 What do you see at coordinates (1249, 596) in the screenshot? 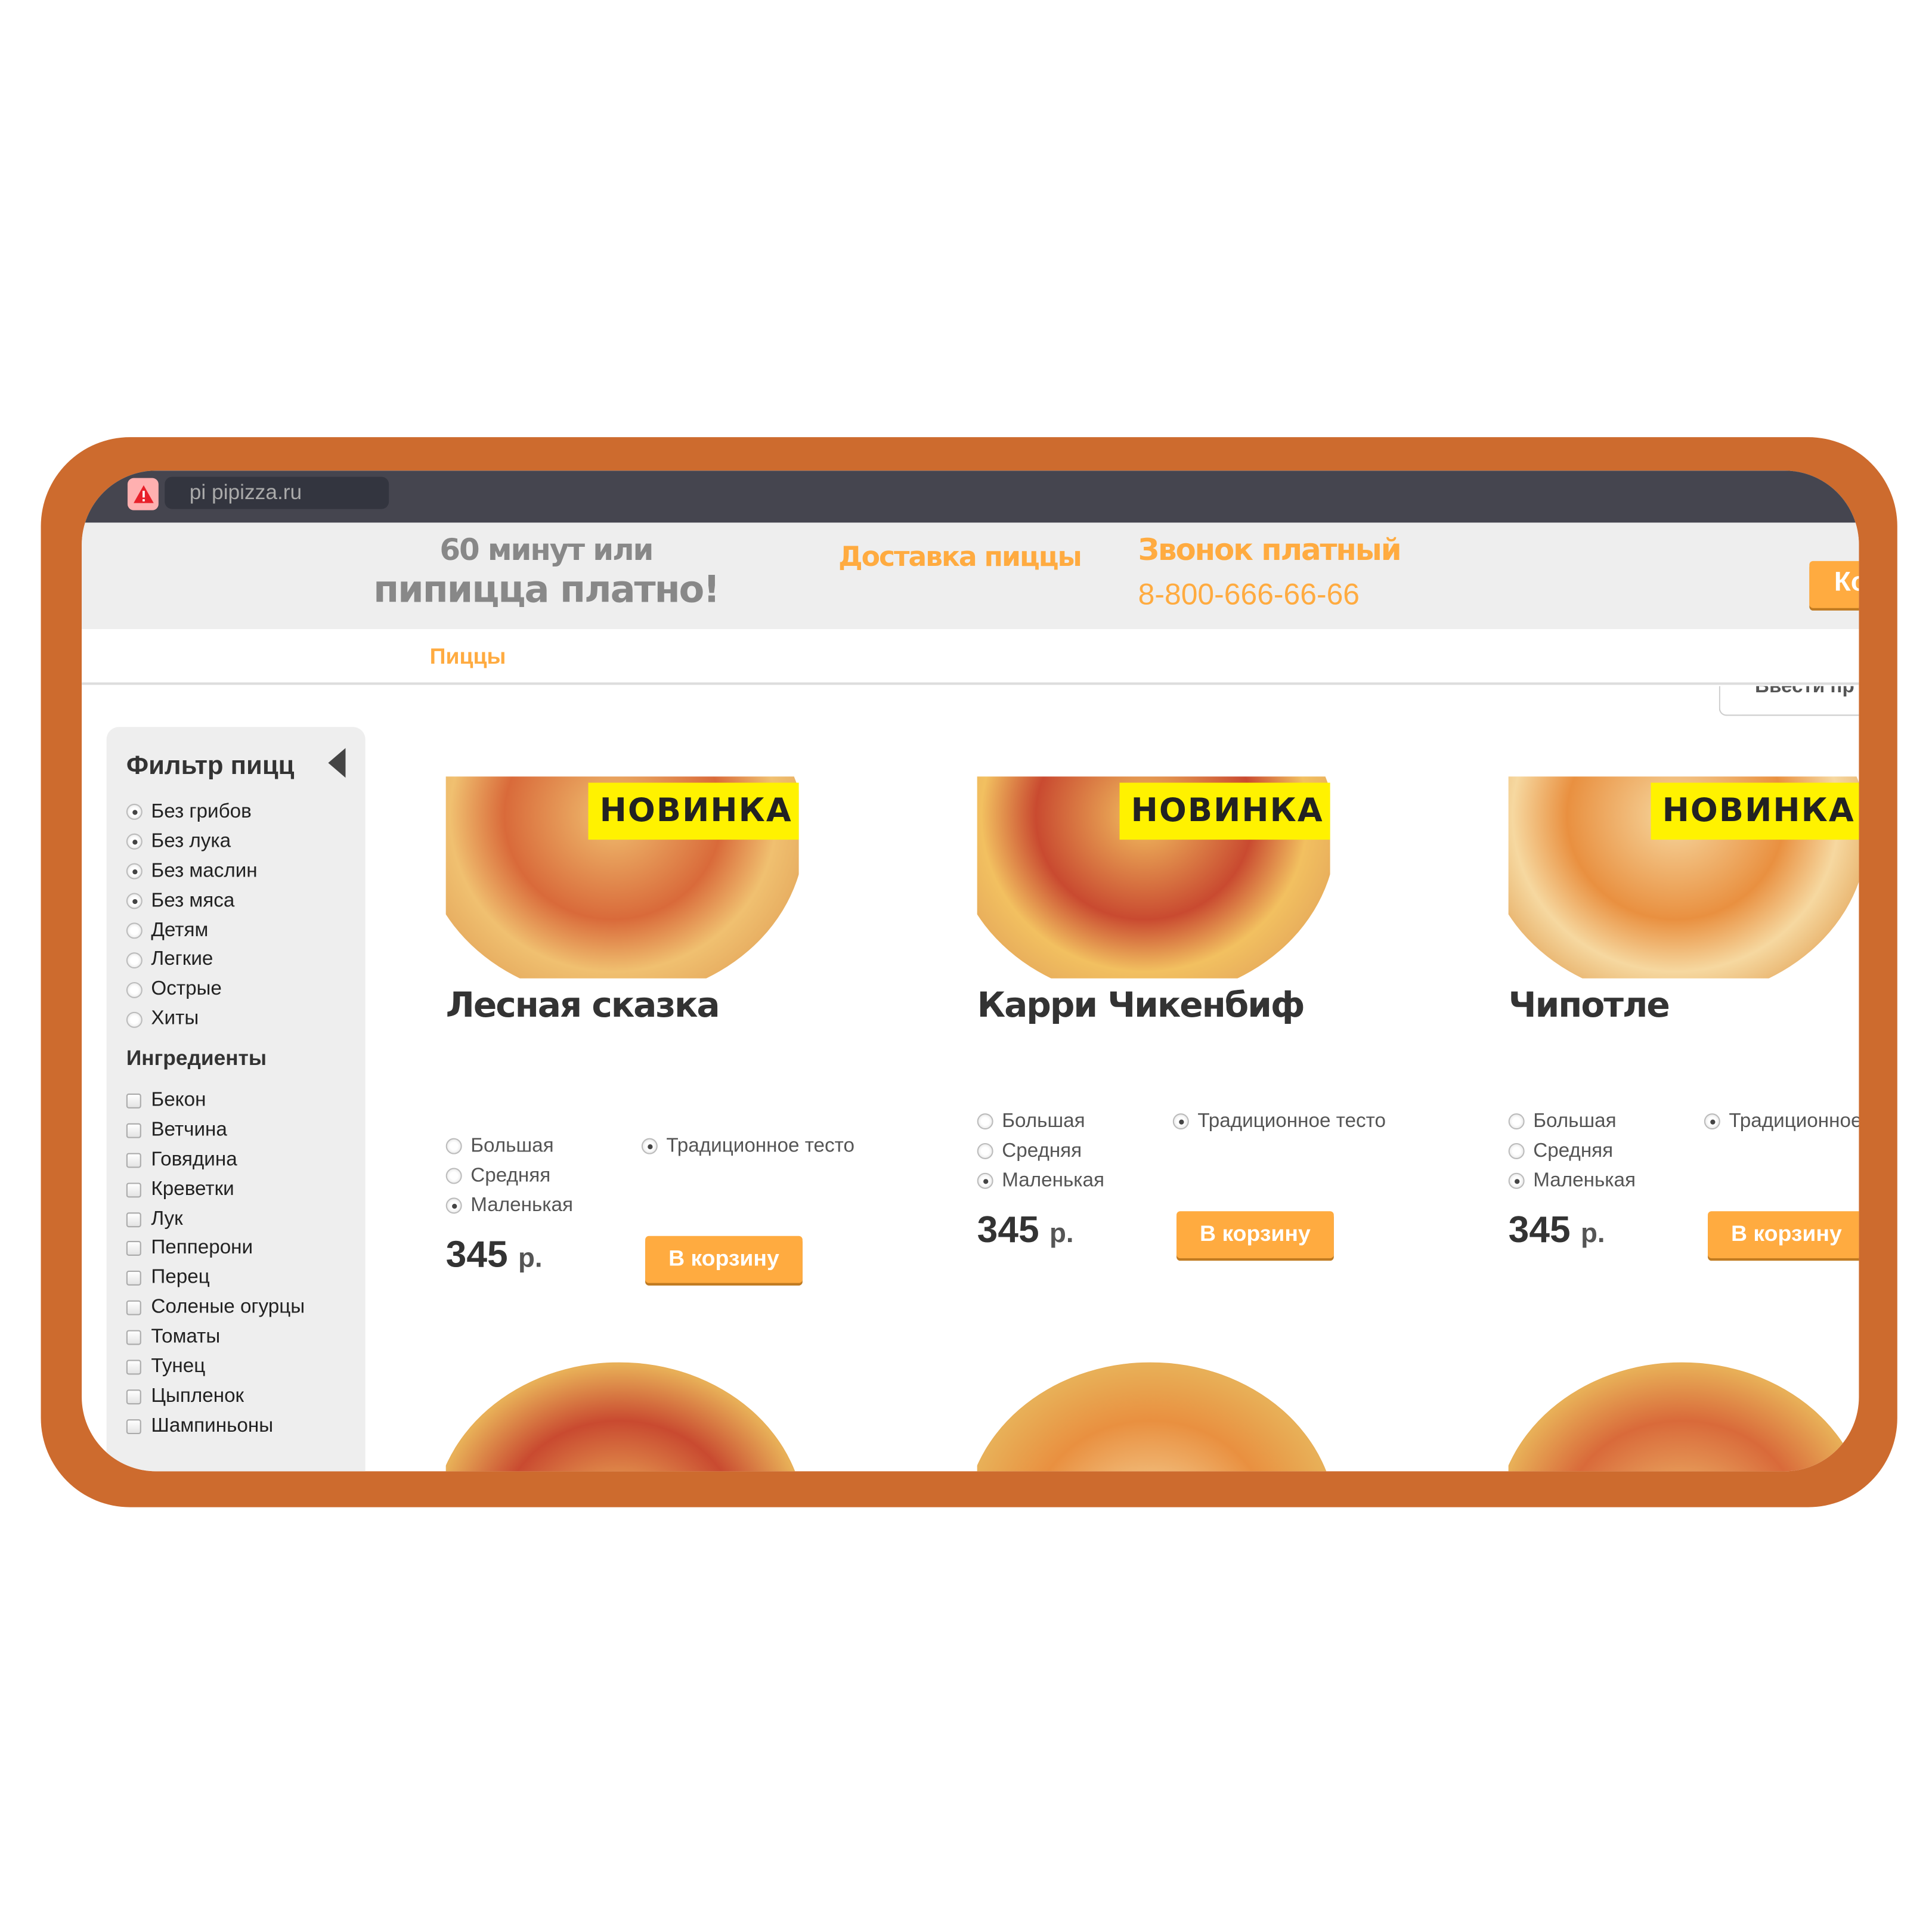
I see `phone-number: 8-800-666-66-66` at bounding box center [1249, 596].